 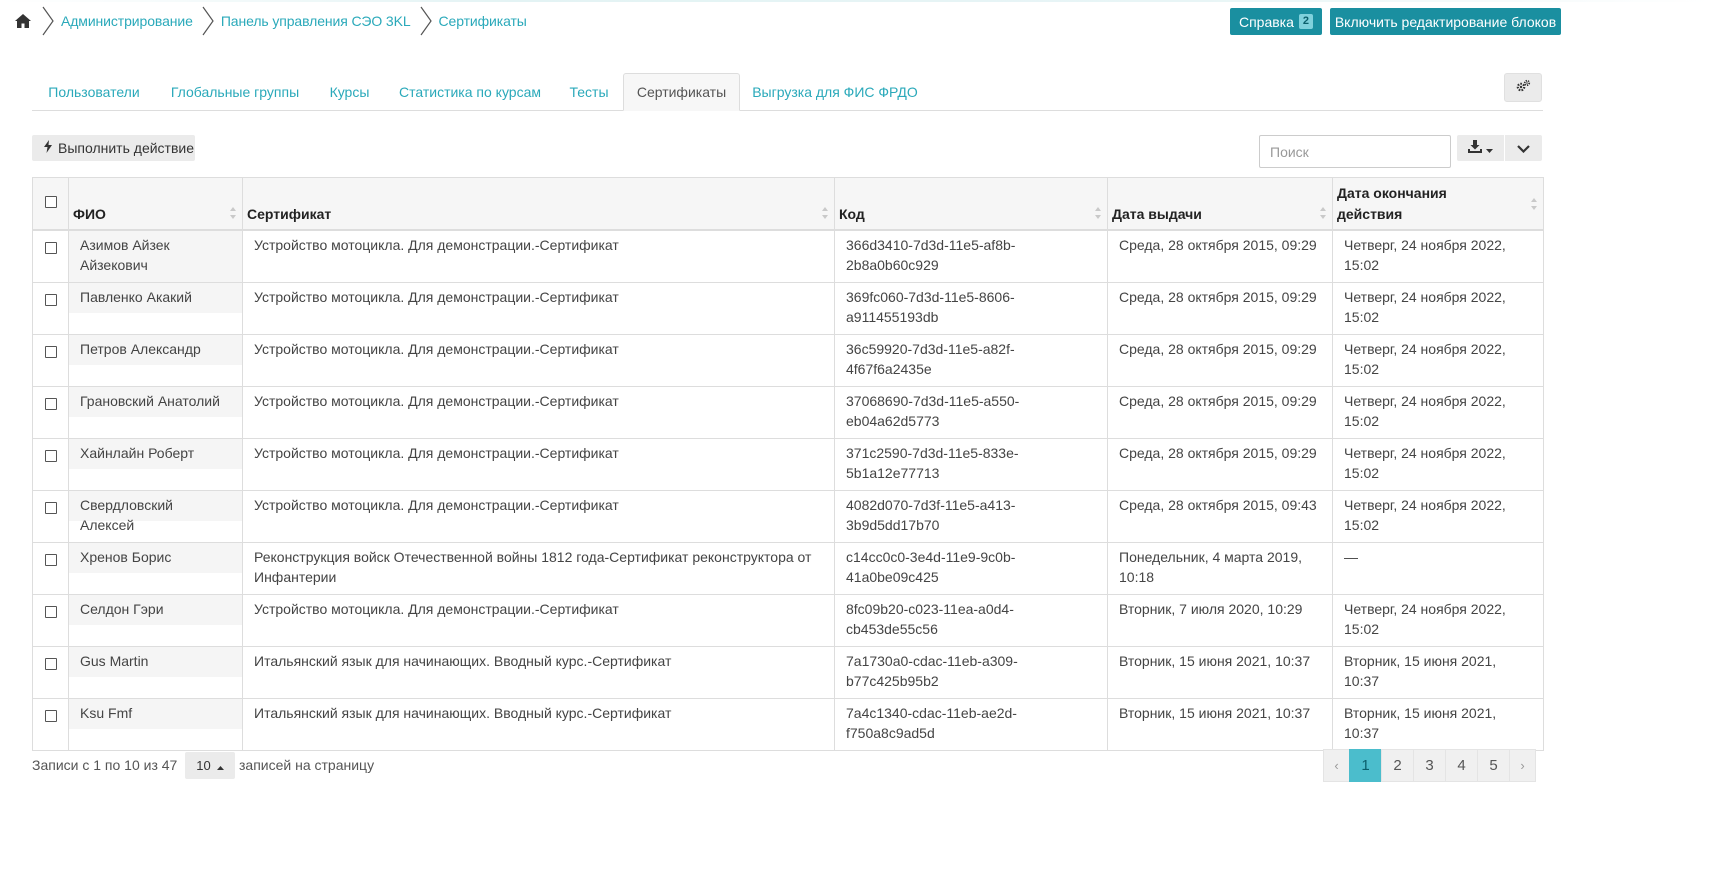 What do you see at coordinates (307, 765) in the screenshot?
I see `page-size-label: записей на страницу` at bounding box center [307, 765].